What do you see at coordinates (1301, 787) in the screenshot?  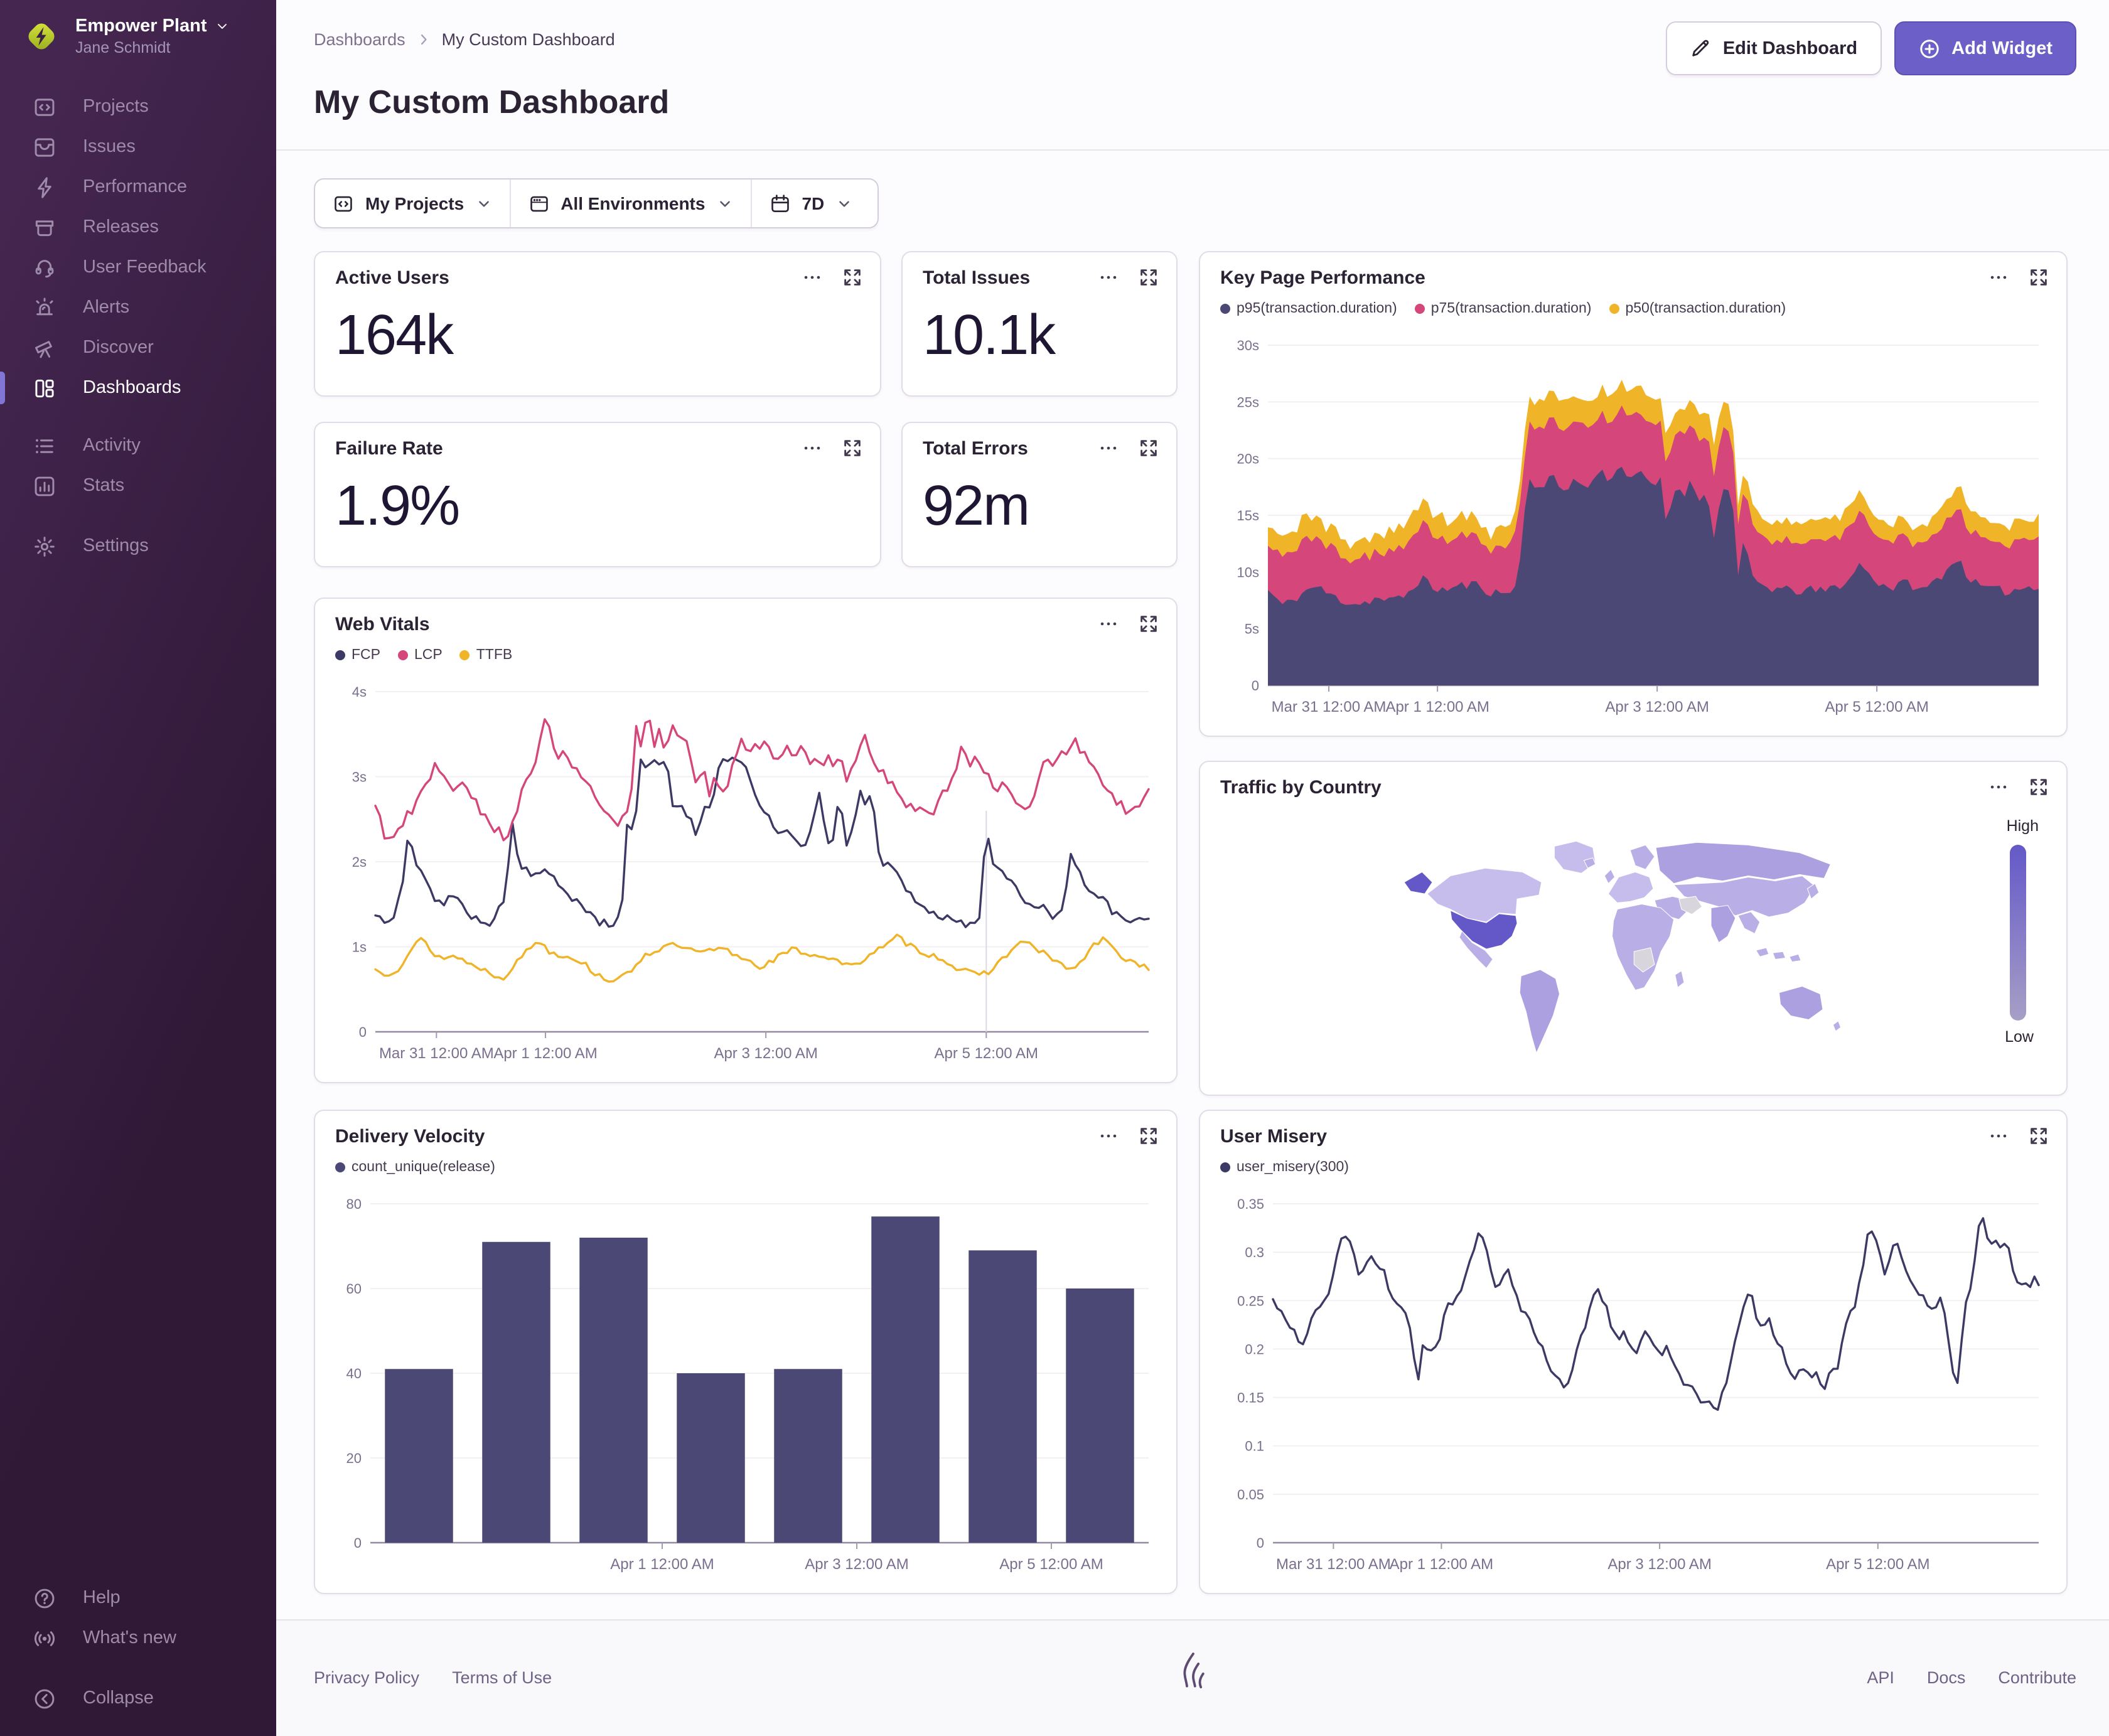 I see `widget-title: Traffic by Country` at bounding box center [1301, 787].